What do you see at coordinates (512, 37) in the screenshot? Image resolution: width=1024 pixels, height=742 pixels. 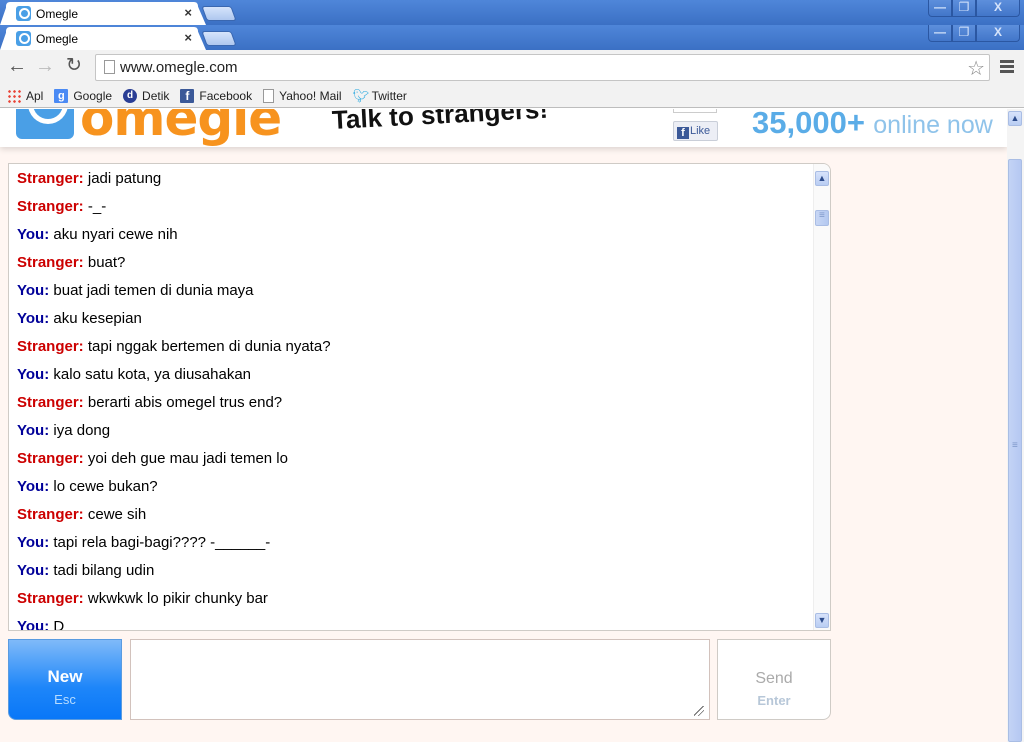 I see `window-titlebar-front: Omegle × — ❐ X` at bounding box center [512, 37].